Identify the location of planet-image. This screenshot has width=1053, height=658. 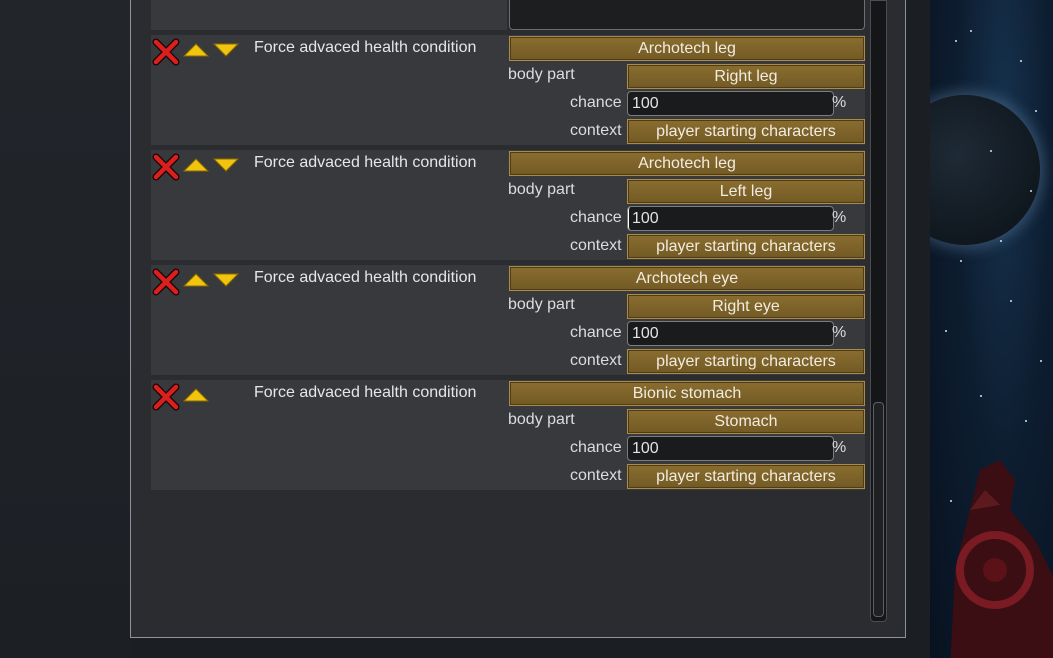
(985, 170).